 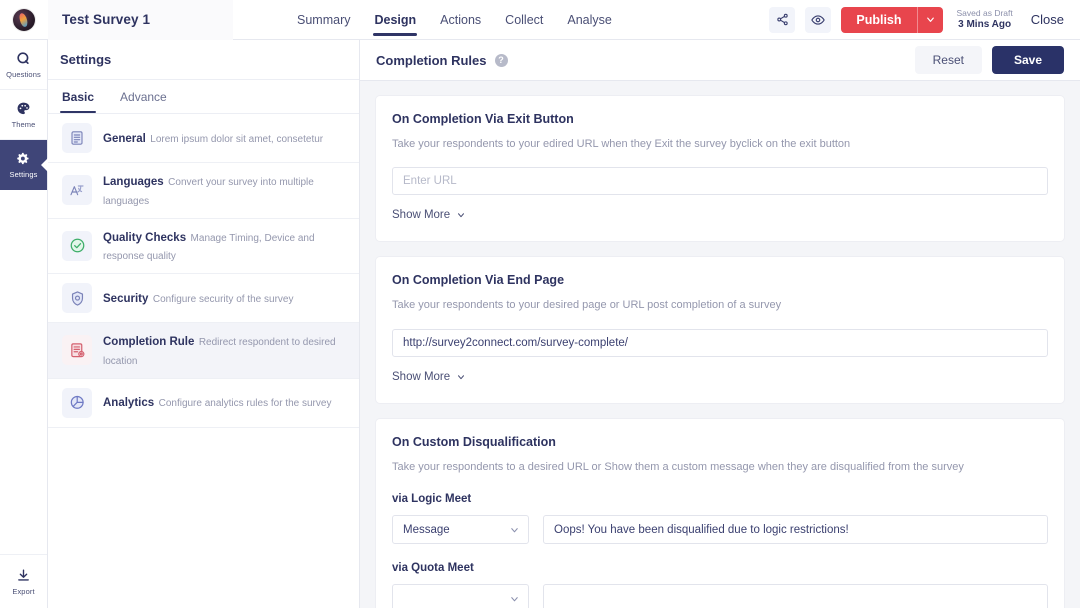 I want to click on rail-spacer, so click(x=23, y=372).